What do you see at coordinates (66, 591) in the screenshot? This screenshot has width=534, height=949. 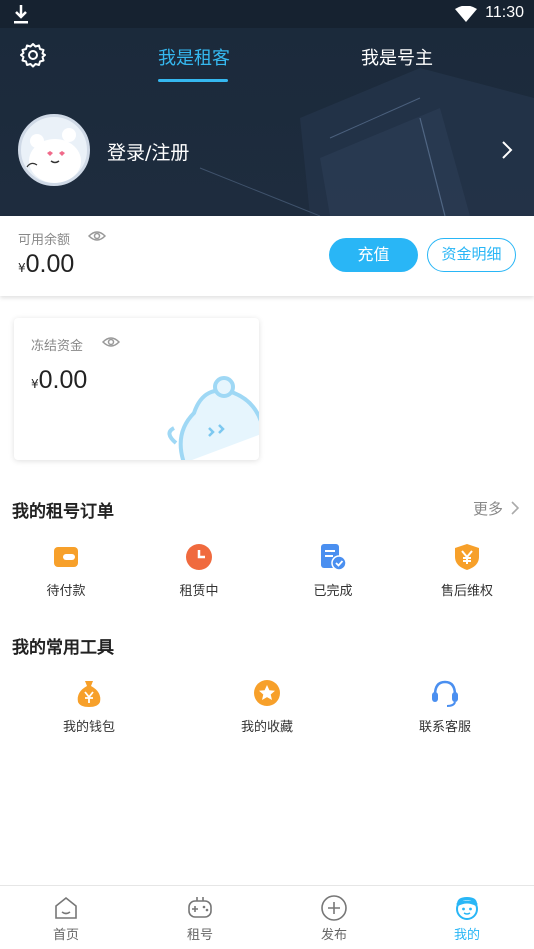 I see `order-item-label: 待付款` at bounding box center [66, 591].